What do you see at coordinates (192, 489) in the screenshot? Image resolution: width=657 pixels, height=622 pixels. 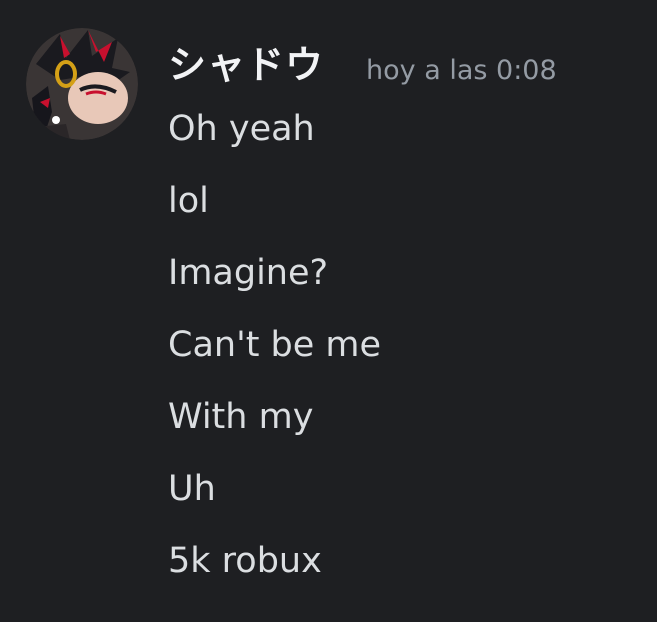 I see `message-text: Uh` at bounding box center [192, 489].